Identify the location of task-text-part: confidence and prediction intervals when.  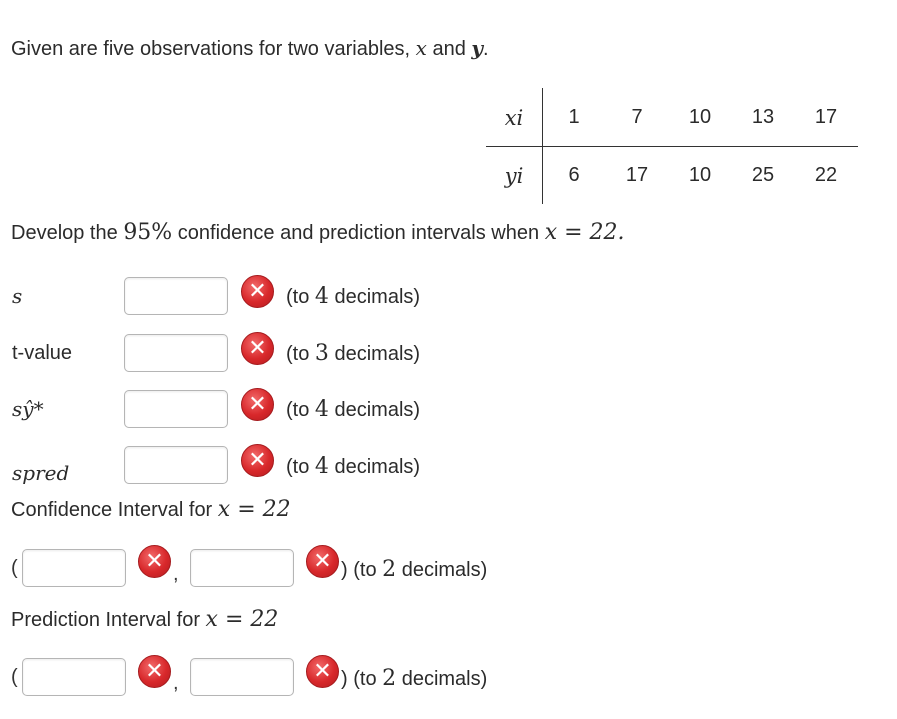
(358, 233).